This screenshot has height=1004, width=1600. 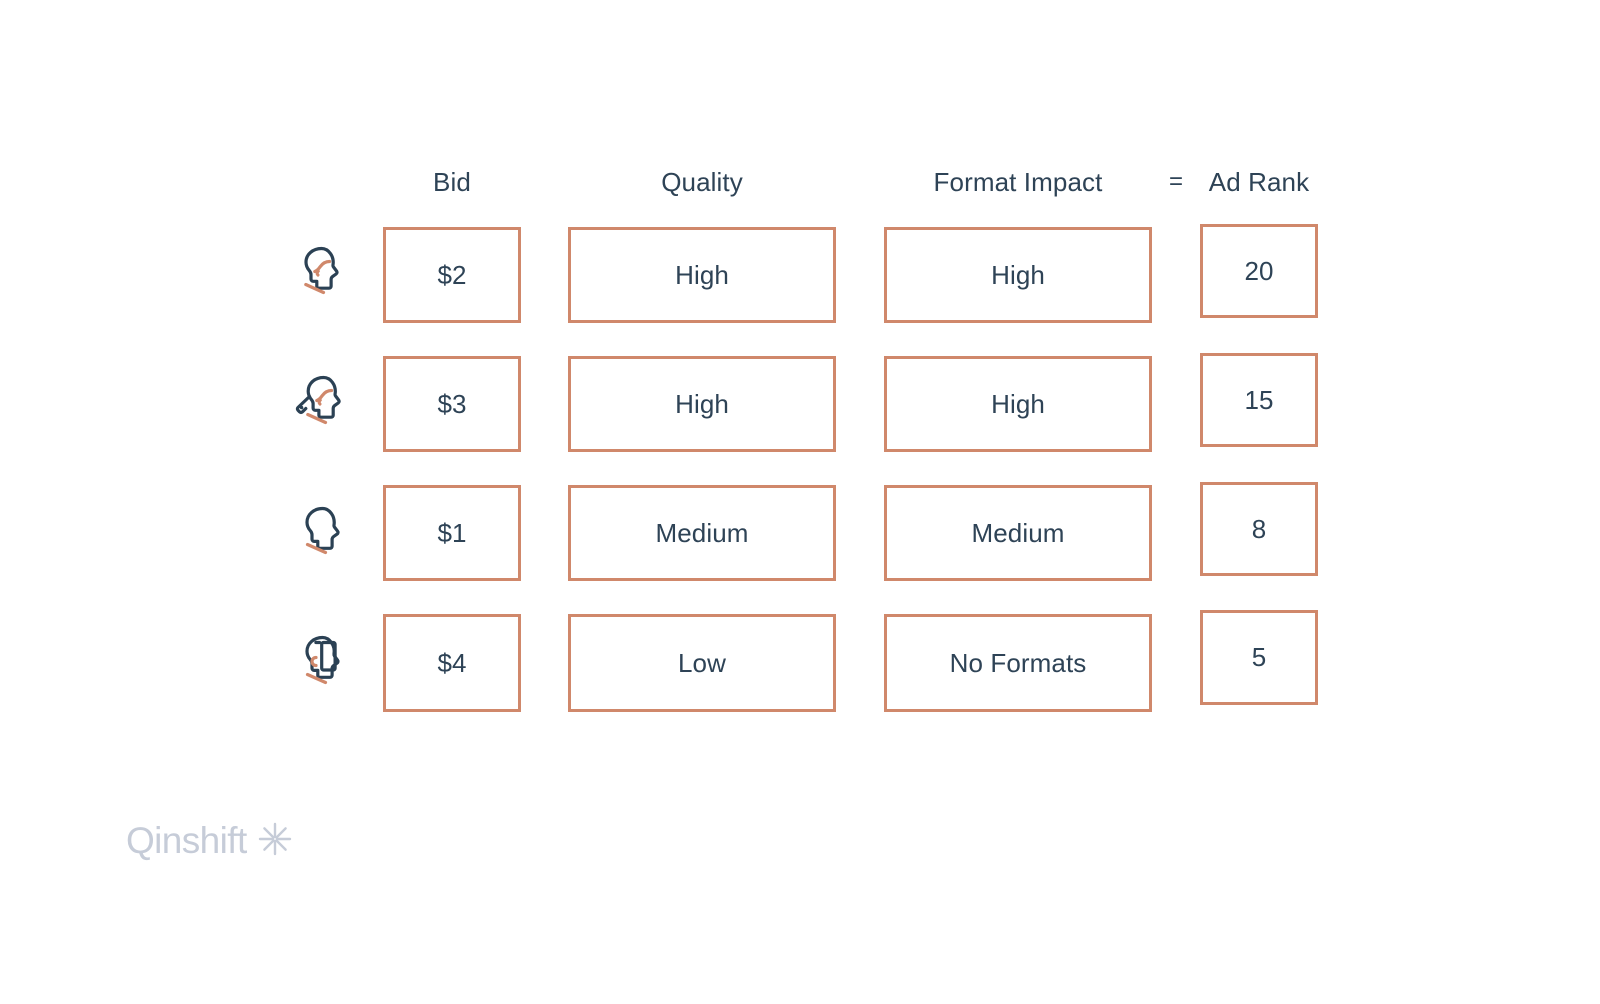 I want to click on brand-wordmark: Qinshift, so click(x=186, y=840).